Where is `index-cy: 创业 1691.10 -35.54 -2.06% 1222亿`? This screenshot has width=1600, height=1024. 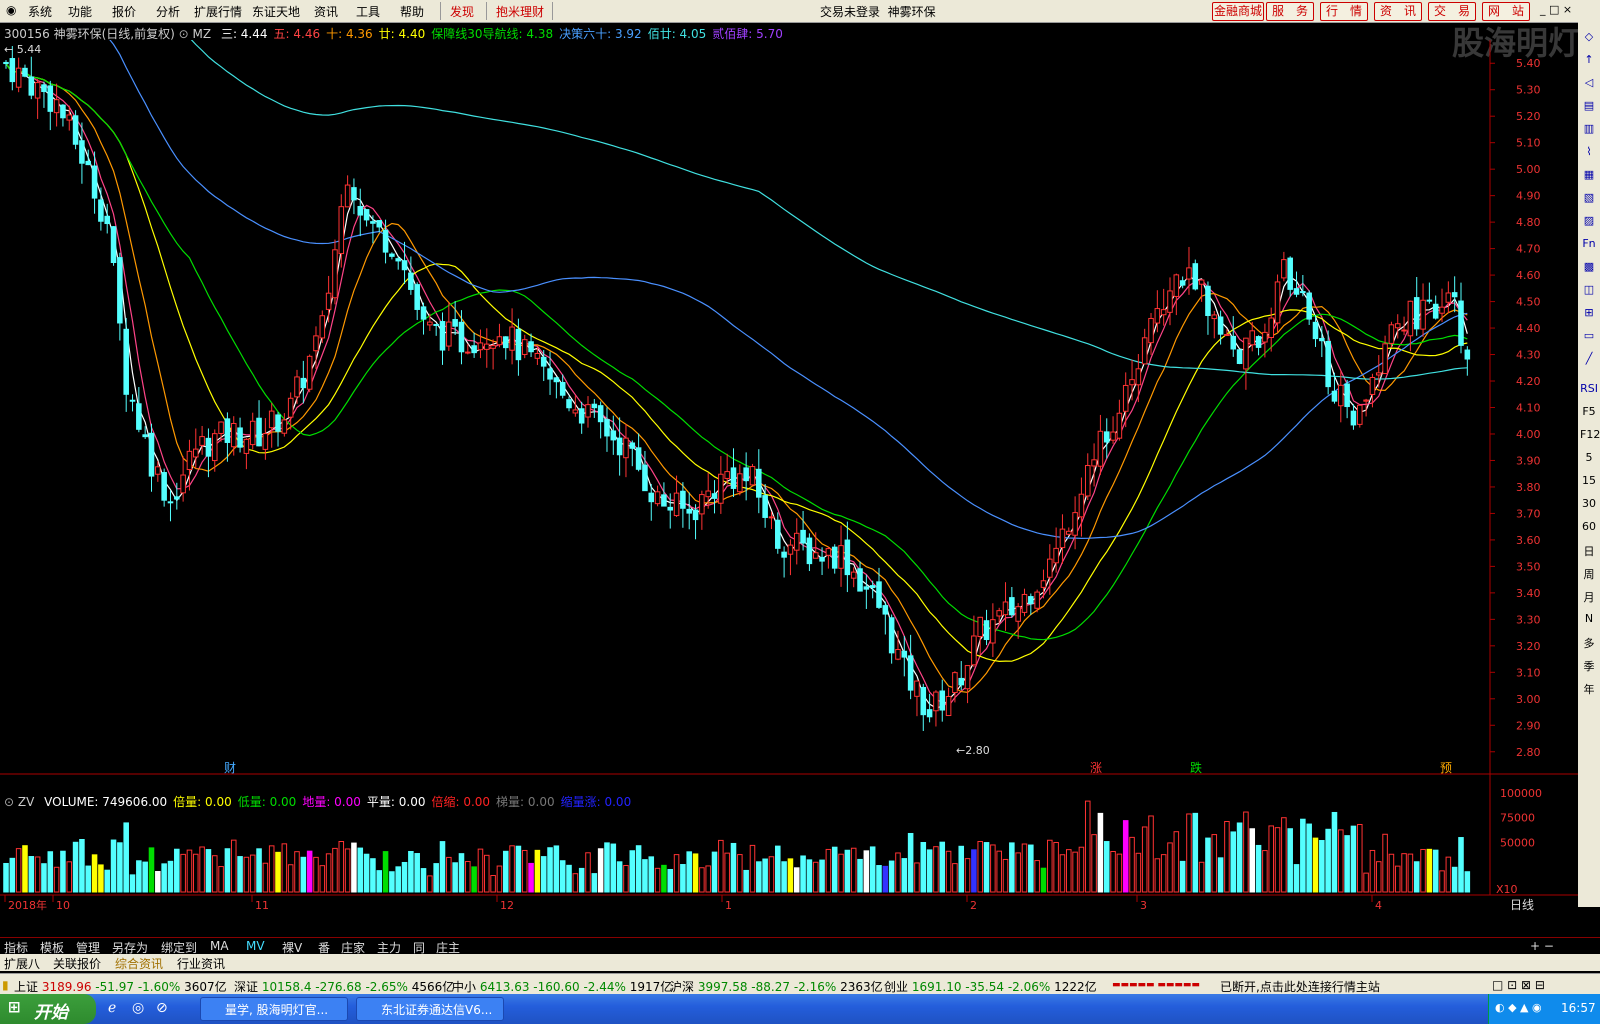 index-cy: 创业 1691.10 -35.54 -2.06% 1222亿 is located at coordinates (990, 986).